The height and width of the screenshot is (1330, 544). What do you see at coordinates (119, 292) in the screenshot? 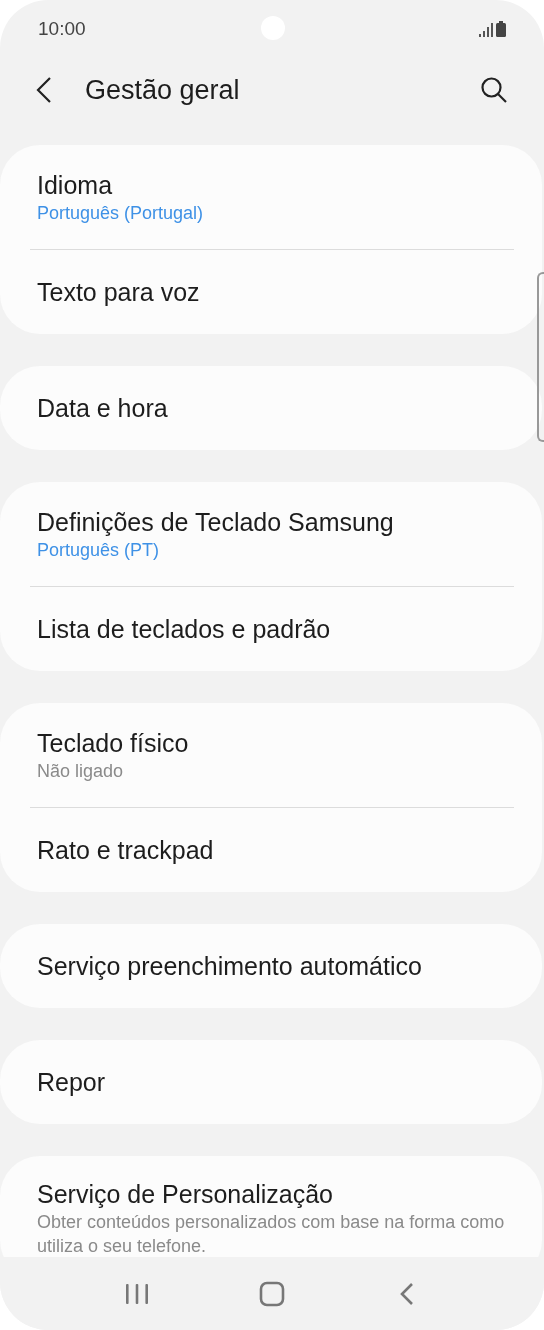
I see `item-title: Texto para voz` at bounding box center [119, 292].